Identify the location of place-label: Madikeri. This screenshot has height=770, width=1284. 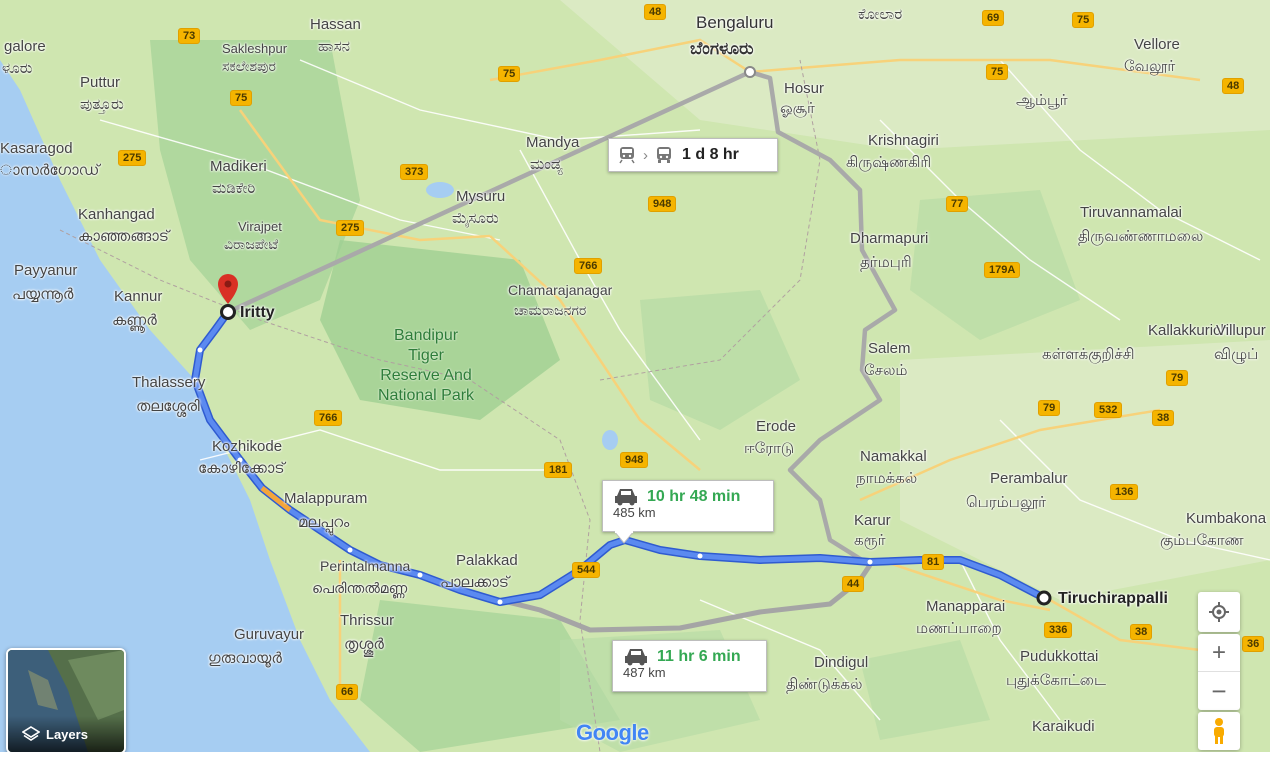
(238, 166).